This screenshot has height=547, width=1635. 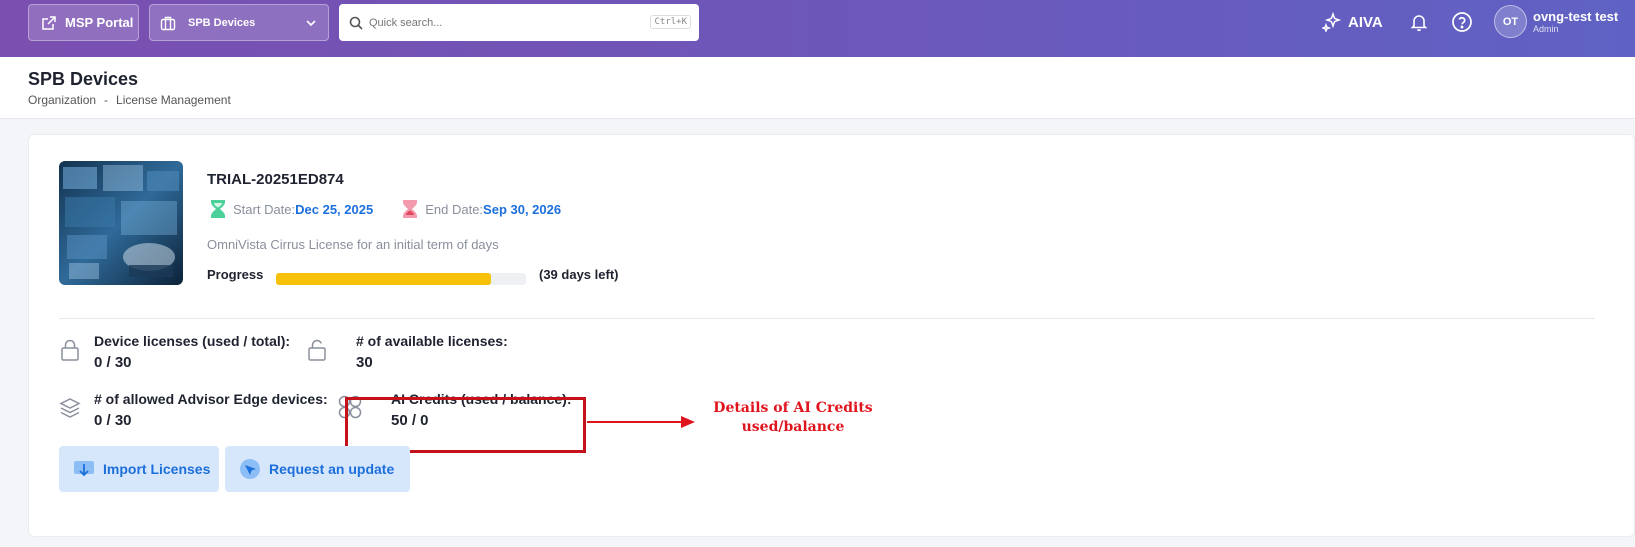 What do you see at coordinates (1332, 22) in the screenshot?
I see `sparkle-icon` at bounding box center [1332, 22].